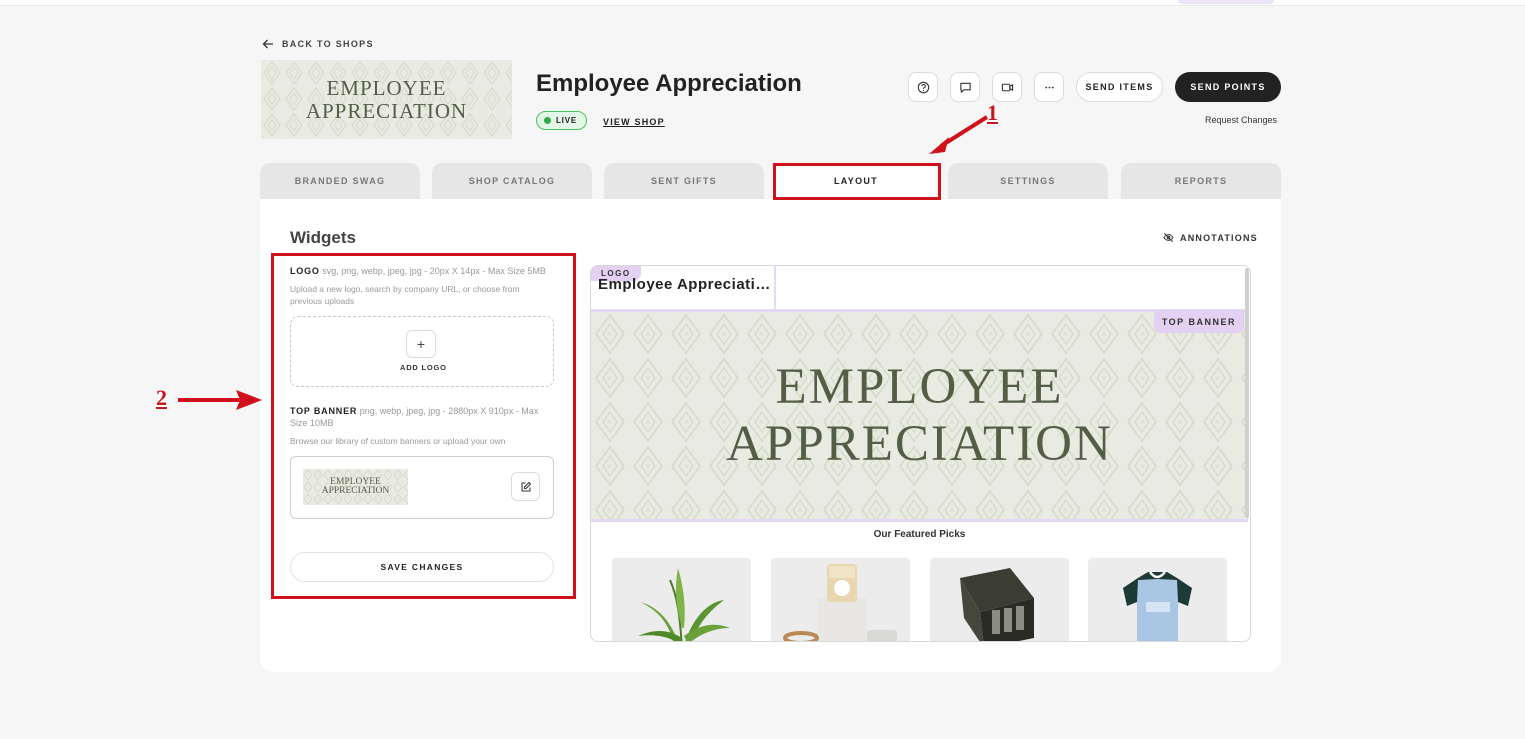 The image size is (1525, 739). I want to click on candle-image, so click(840, 602).